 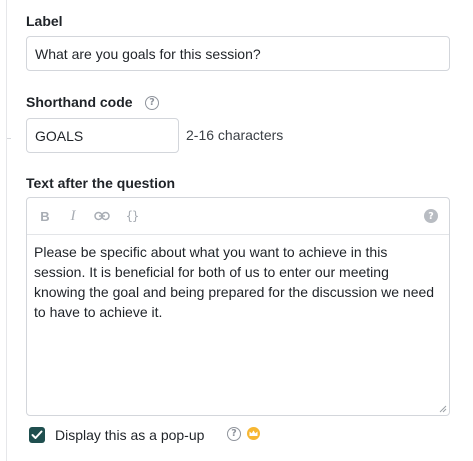 What do you see at coordinates (101, 183) in the screenshot?
I see `text-after-question-title: Text after the question` at bounding box center [101, 183].